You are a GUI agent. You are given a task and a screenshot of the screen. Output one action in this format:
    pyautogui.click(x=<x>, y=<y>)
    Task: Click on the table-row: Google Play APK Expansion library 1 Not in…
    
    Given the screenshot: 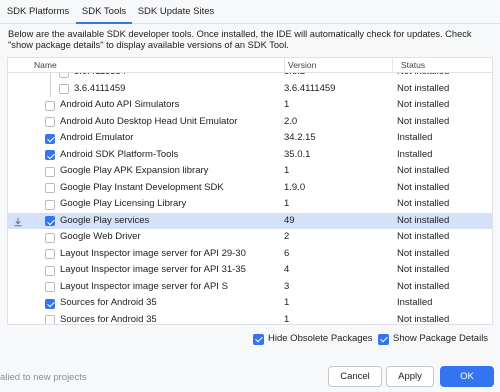 What is the action you would take?
    pyautogui.click(x=250, y=171)
    